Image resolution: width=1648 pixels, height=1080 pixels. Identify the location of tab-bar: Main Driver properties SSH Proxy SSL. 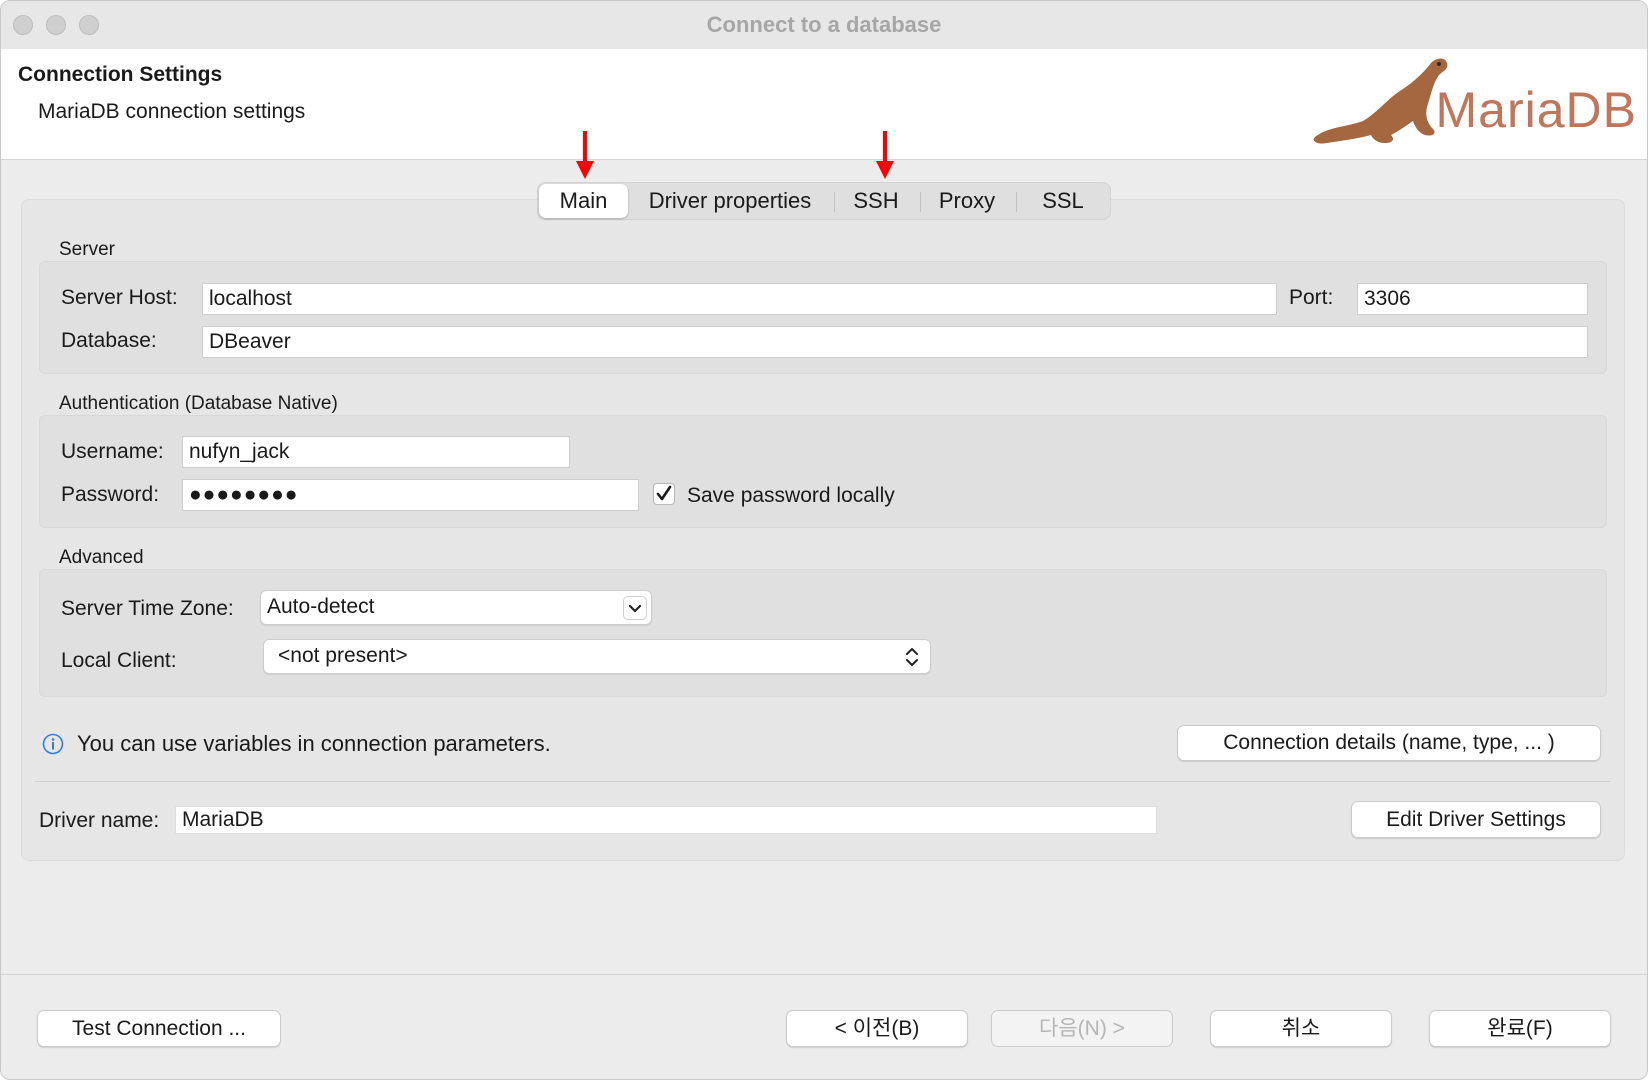
(824, 201).